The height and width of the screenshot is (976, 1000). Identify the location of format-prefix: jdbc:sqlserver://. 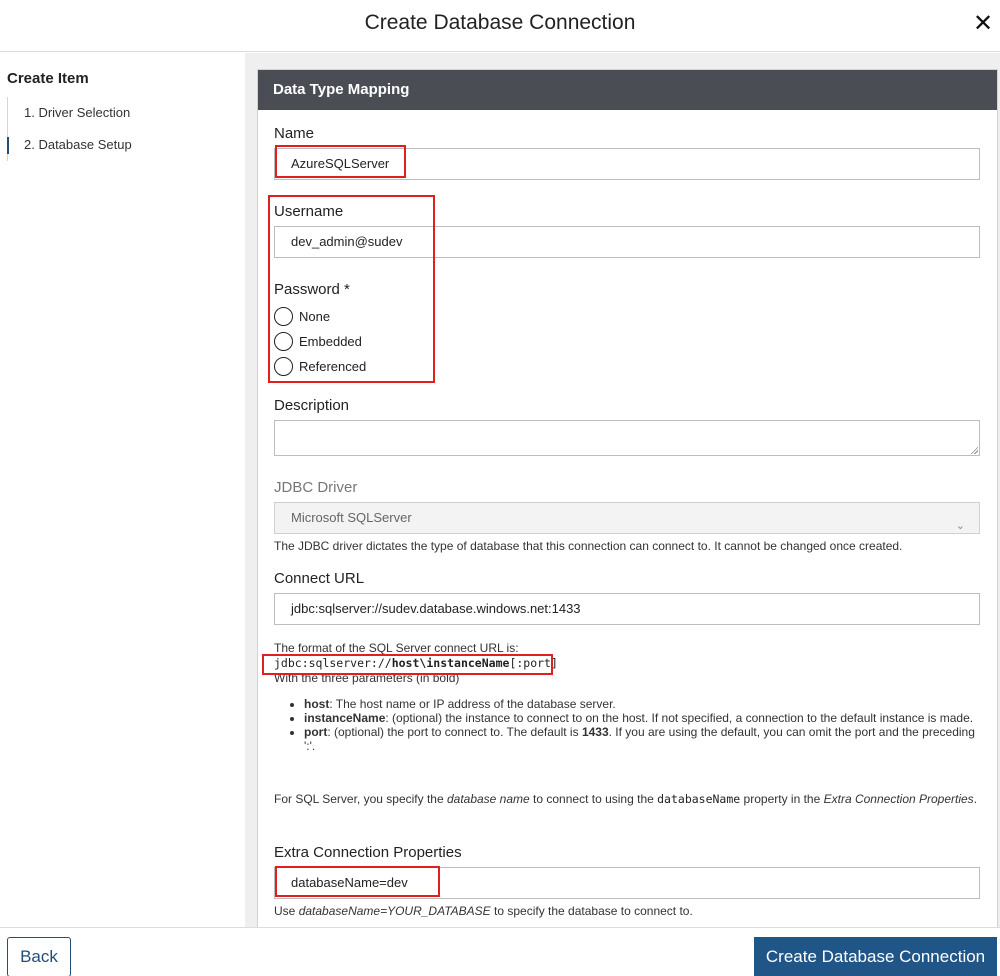
(333, 663).